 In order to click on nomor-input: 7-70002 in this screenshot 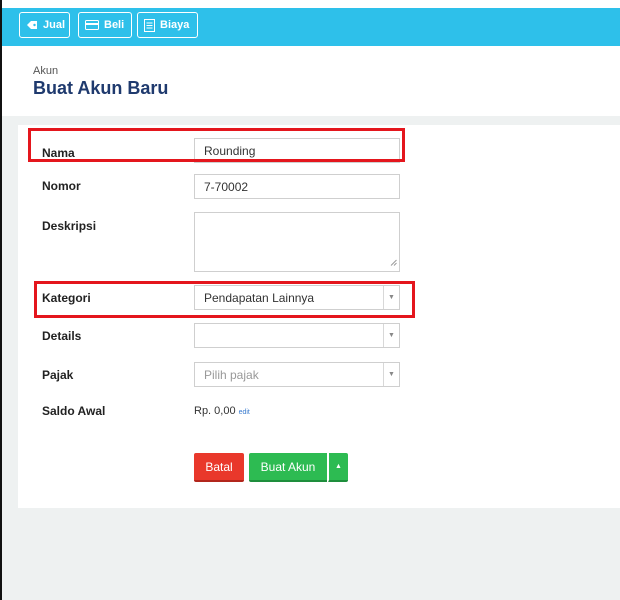, I will do `click(297, 186)`.